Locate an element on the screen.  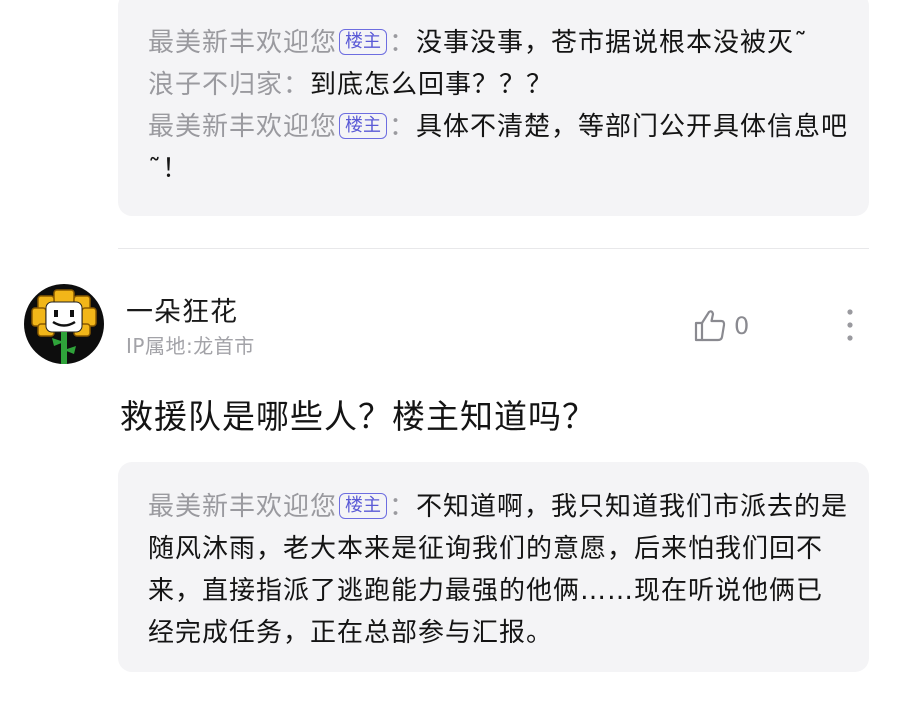
comment-text: 救援队是哪些人？楼主知道吗？ is located at coordinates (358, 414).